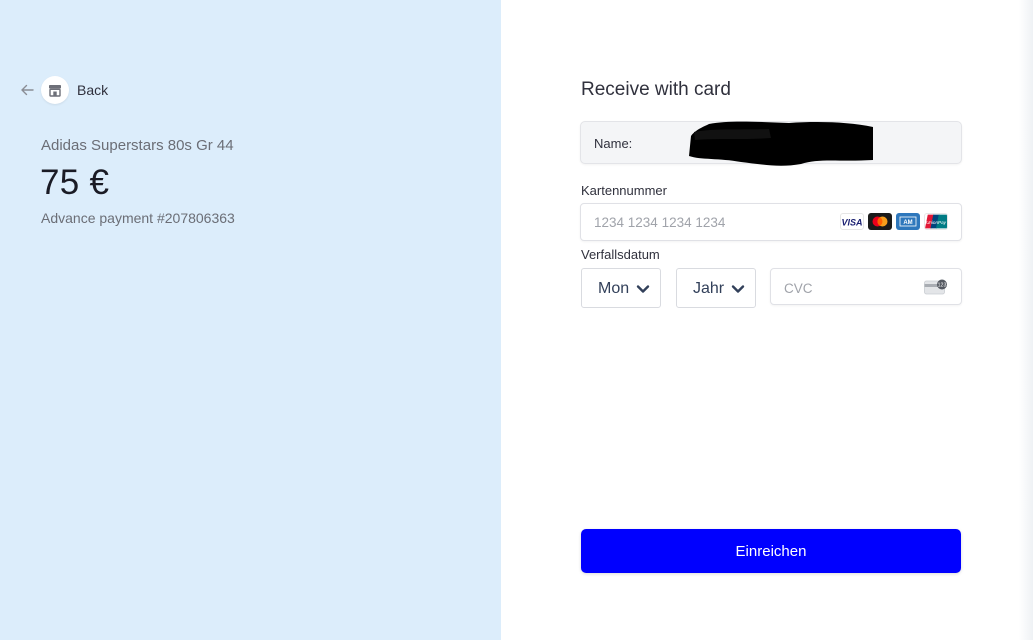  I want to click on card-brand-icons: VISA AM UnionPay, so click(894, 221).